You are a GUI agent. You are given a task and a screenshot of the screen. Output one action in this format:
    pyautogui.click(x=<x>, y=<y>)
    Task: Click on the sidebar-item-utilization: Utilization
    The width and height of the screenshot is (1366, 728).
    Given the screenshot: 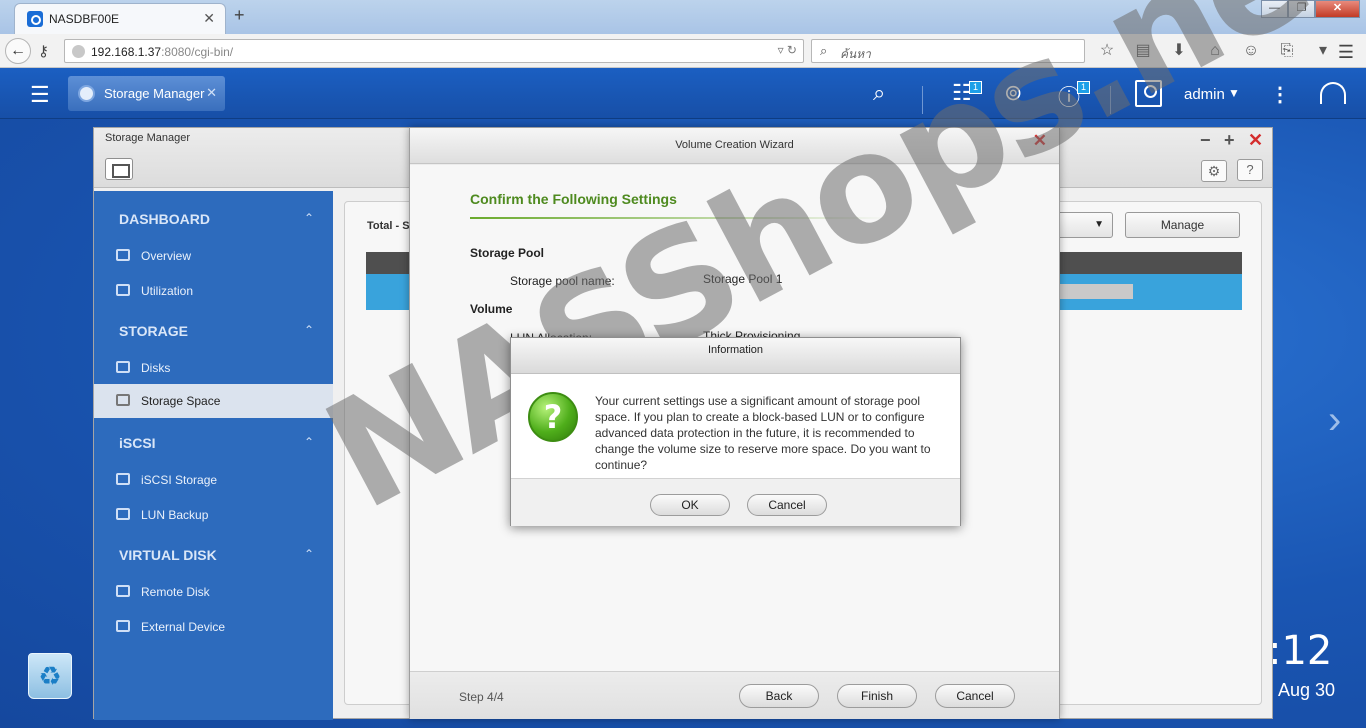 What is the action you would take?
    pyautogui.click(x=213, y=291)
    